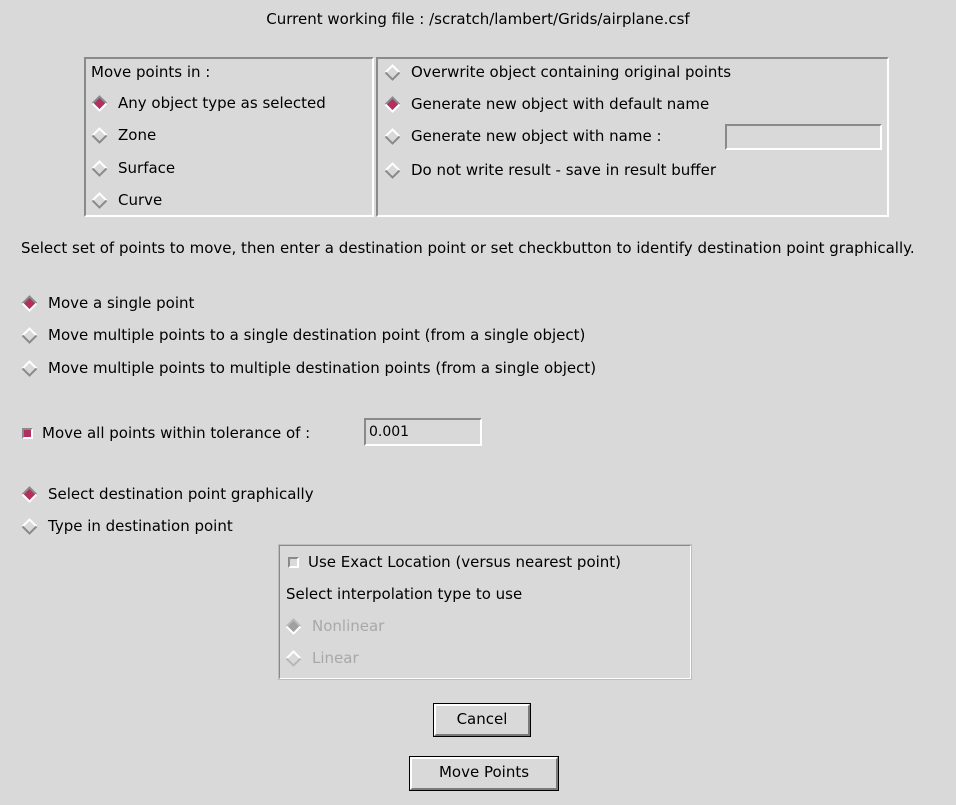 This screenshot has height=805, width=956. What do you see at coordinates (167, 494) in the screenshot?
I see `radio-select-graphically: Select destination point graphically` at bounding box center [167, 494].